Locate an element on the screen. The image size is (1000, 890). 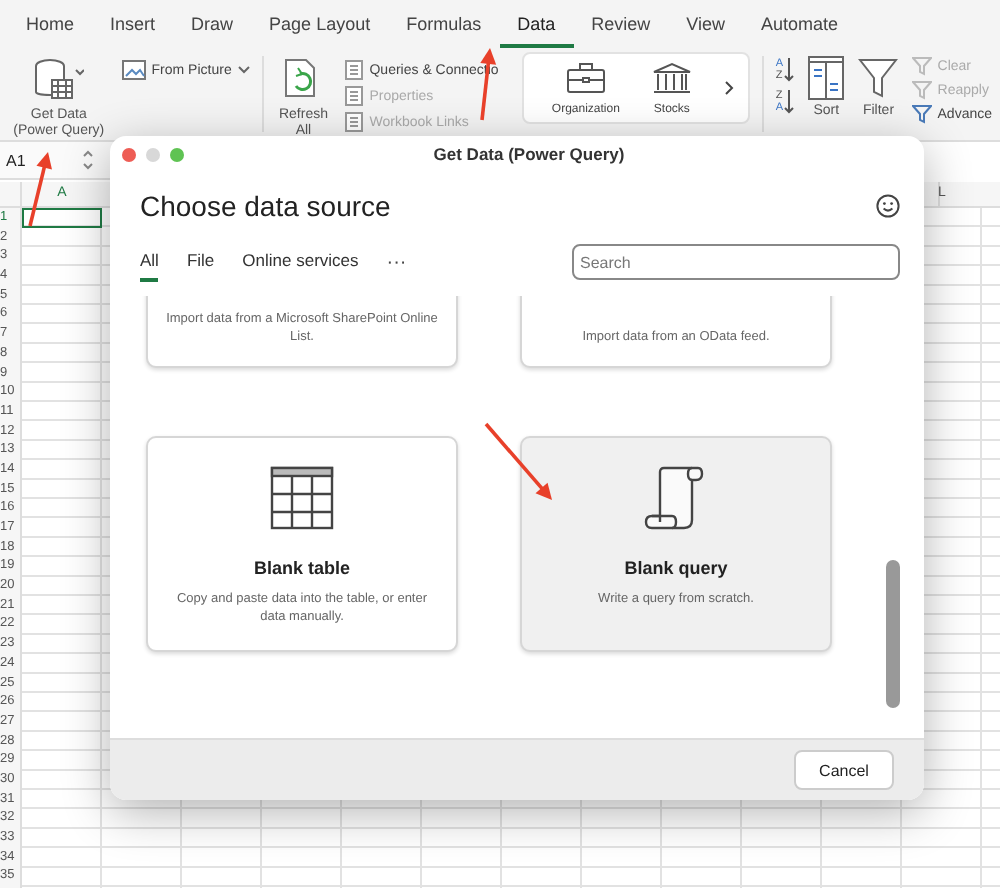
active-cell is located at coordinates (62, 218).